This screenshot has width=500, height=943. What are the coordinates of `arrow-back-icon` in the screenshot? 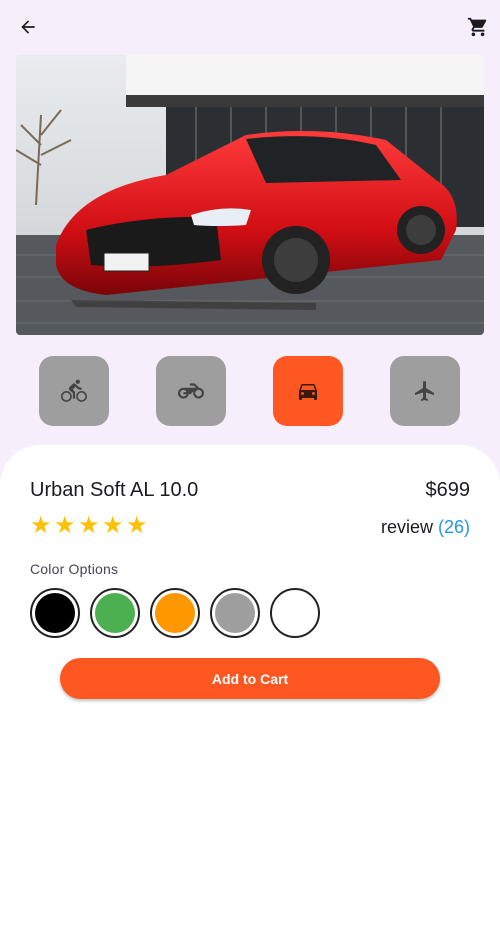 It's located at (28, 27).